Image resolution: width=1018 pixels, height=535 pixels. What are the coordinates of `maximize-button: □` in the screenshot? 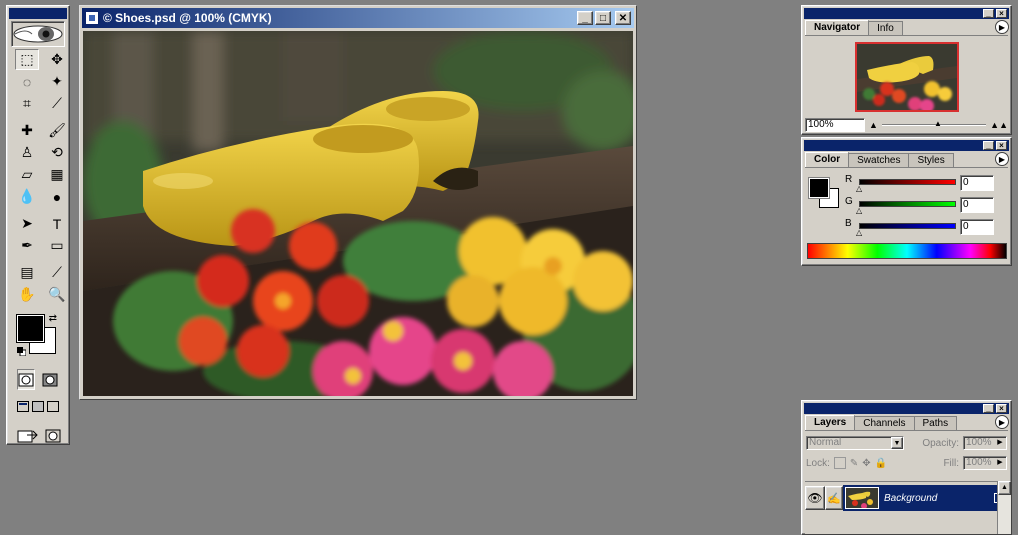 It's located at (603, 18).